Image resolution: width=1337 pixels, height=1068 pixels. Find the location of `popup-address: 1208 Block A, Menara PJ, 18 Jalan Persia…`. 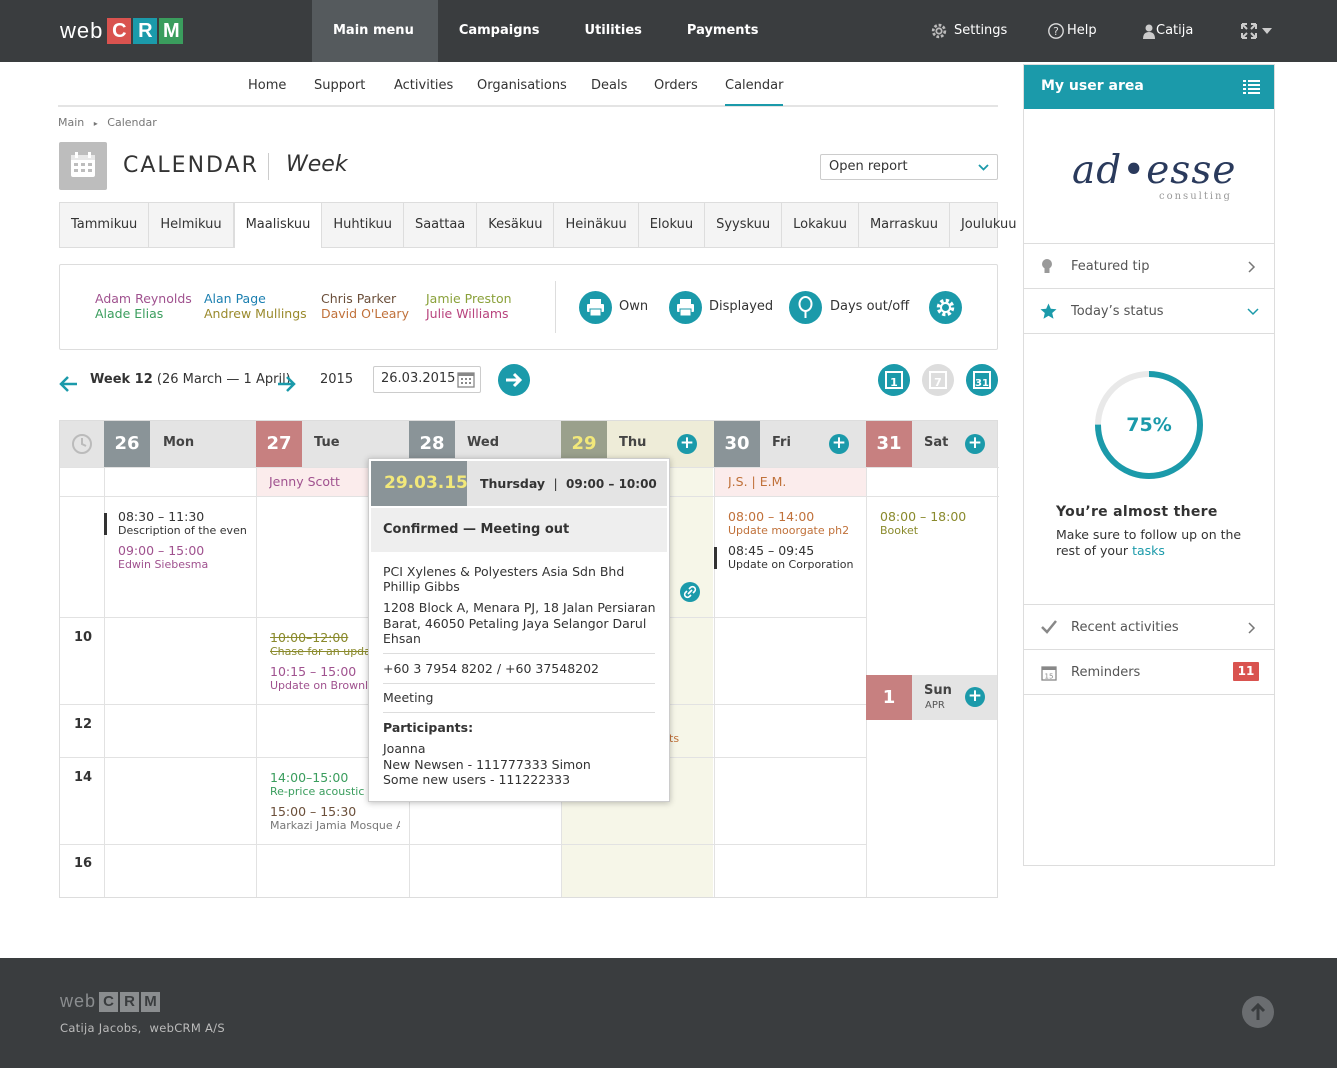

popup-address: 1208 Block A, Menara PJ, 18 Jalan Persia… is located at coordinates (519, 623).